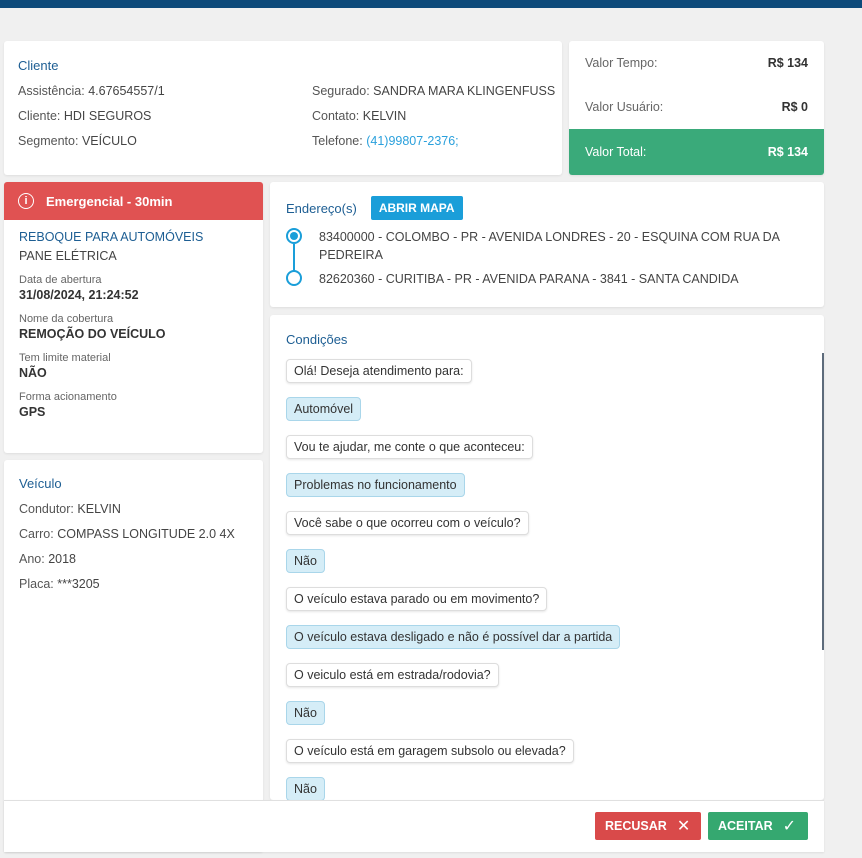 The image size is (862, 858). What do you see at coordinates (60, 280) in the screenshot?
I see `field-label: Data de abertura` at bounding box center [60, 280].